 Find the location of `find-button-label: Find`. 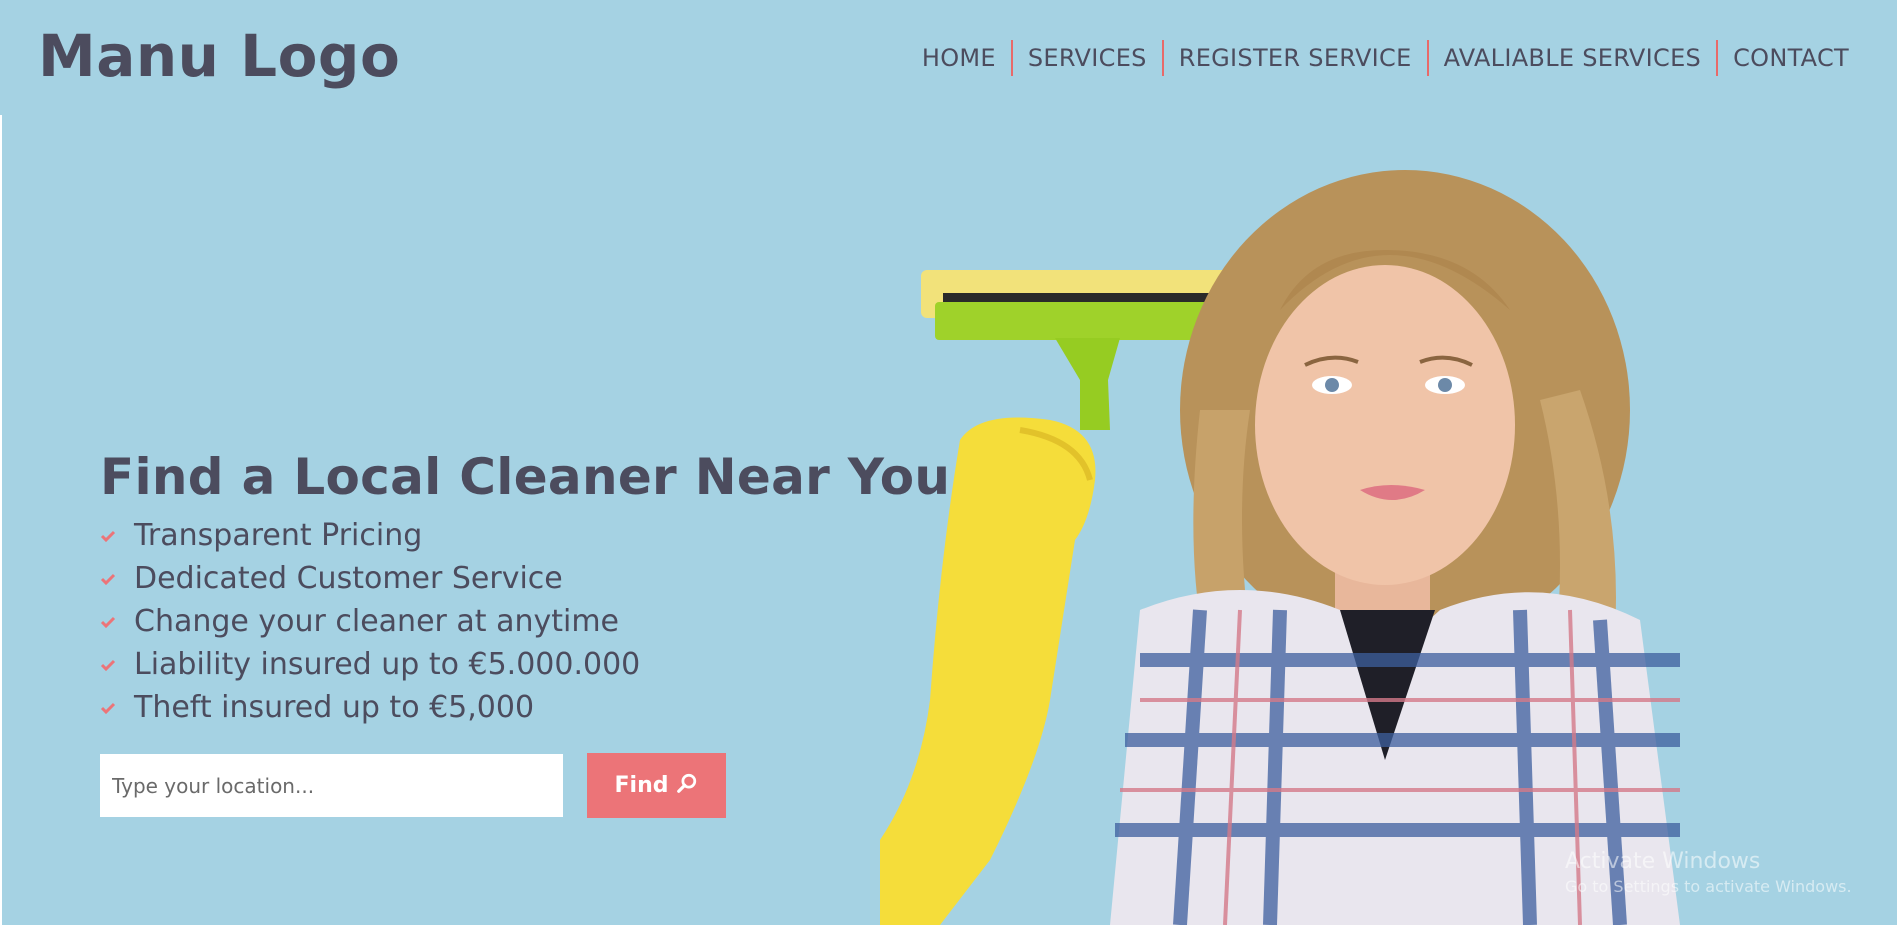

find-button-label: Find is located at coordinates (641, 785).